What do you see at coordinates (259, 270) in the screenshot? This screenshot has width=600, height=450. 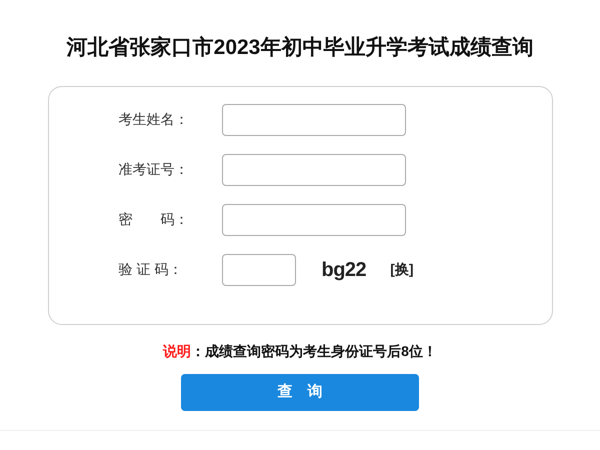 I see `captcha-field` at bounding box center [259, 270].